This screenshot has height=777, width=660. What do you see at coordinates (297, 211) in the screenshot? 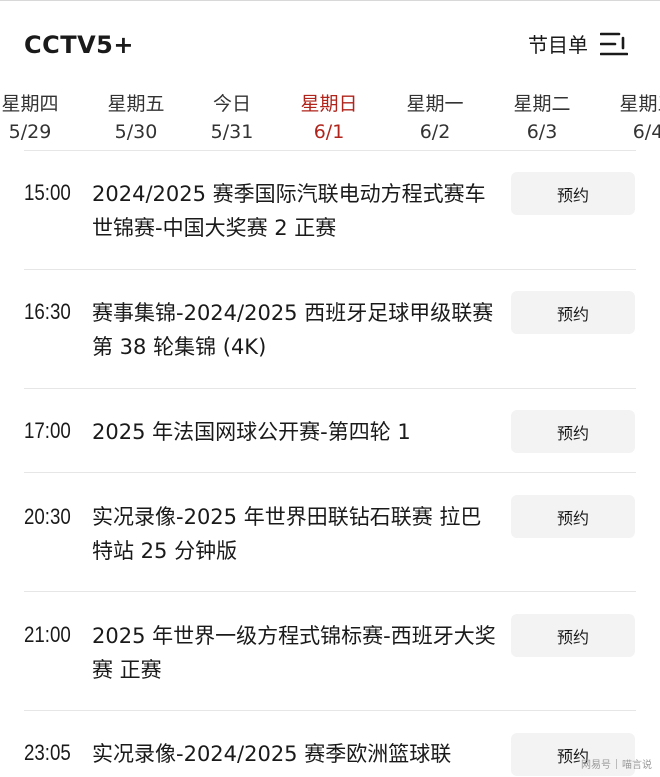
I see `program-title: 2024/2025 赛季国际汽联电动方程式赛车世锦赛-中国大奖赛 2 正赛` at bounding box center [297, 211].